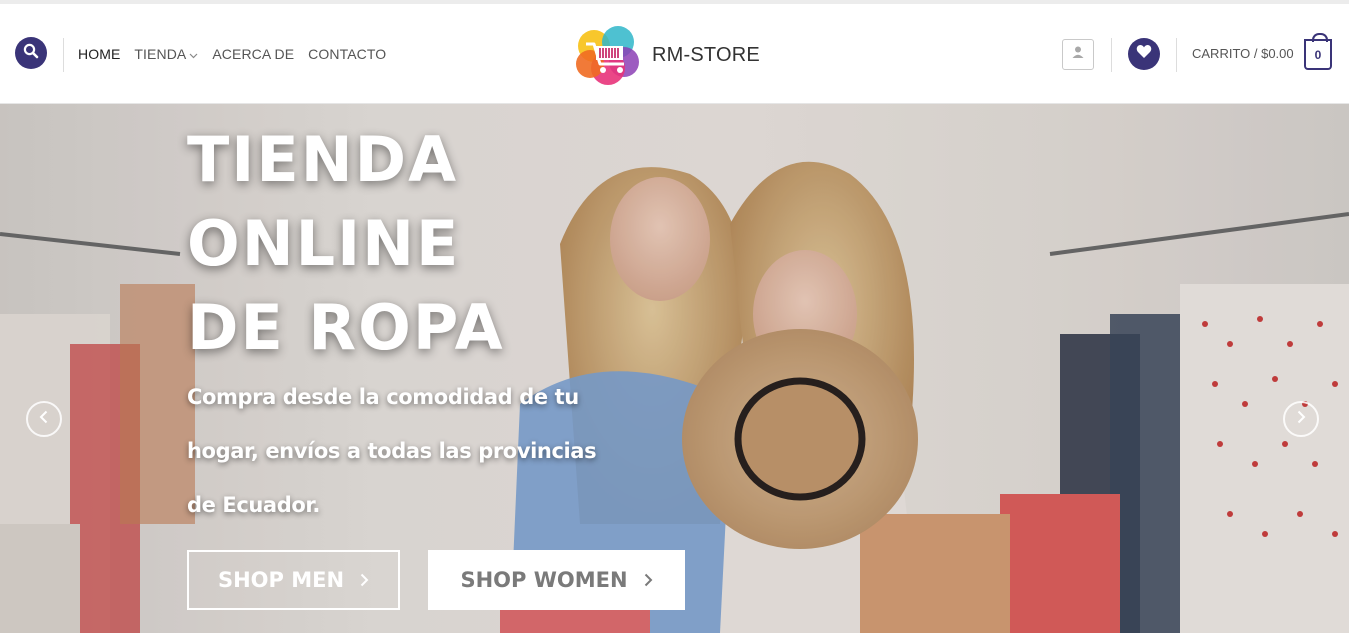  Describe the element at coordinates (383, 397) in the screenshot. I see `hero-subtitle-line: Compra desde la comodidad de tu` at that location.